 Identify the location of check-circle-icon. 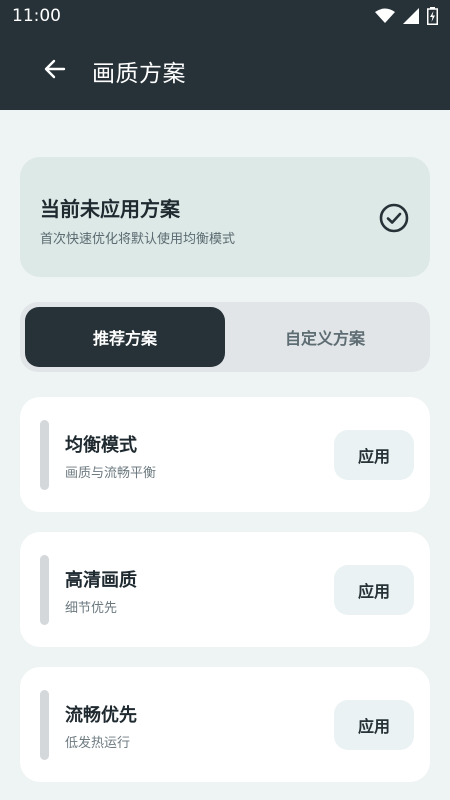
(394, 218).